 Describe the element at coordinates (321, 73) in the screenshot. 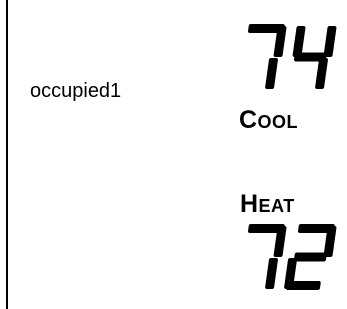

I see `digit-2-segment-c` at that location.